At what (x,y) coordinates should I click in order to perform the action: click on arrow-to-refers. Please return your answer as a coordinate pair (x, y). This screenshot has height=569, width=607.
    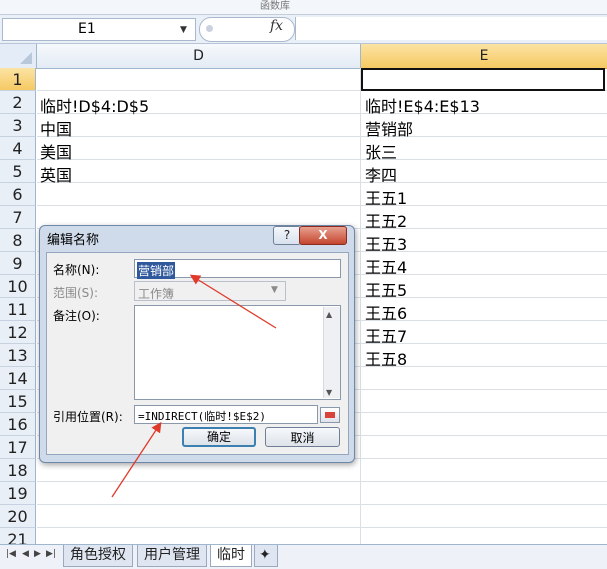
    Looking at the image, I should click on (136, 459).